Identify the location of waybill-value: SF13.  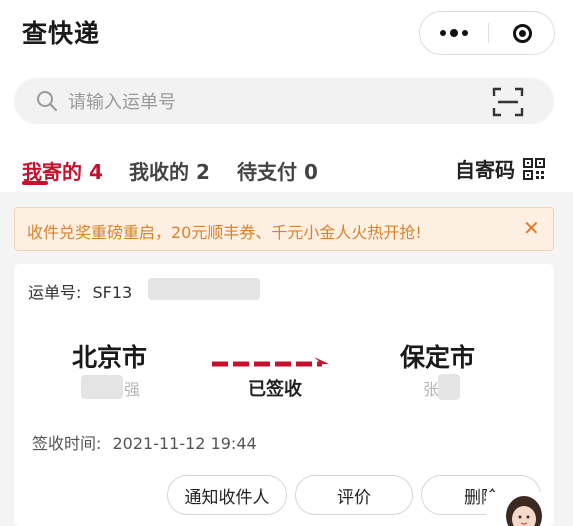
(112, 292).